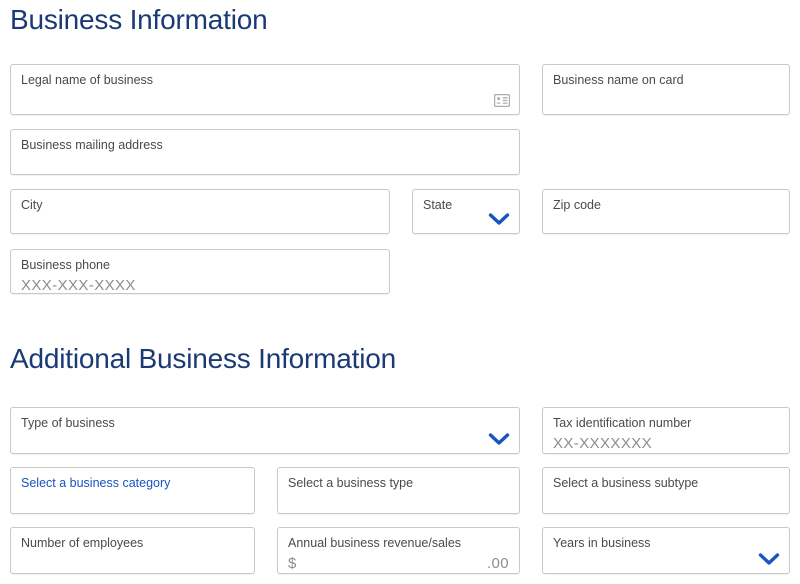 This screenshot has width=800, height=584. I want to click on zip-code-field: Zip code, so click(666, 211).